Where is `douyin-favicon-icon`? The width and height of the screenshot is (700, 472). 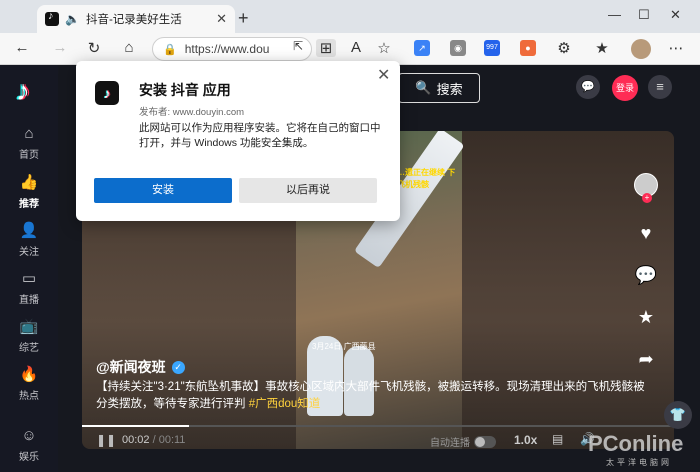 douyin-favicon-icon is located at coordinates (52, 18).